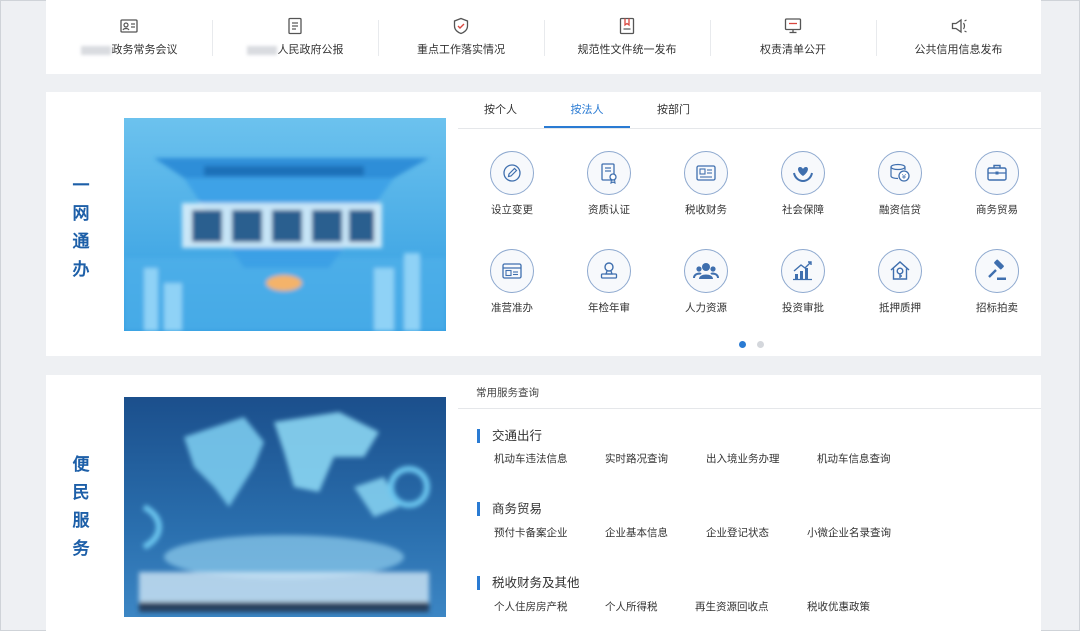 This screenshot has width=1080, height=631. What do you see at coordinates (849, 532) in the screenshot?
I see `link-micro-enterprise: 小微企业名录查询` at bounding box center [849, 532].